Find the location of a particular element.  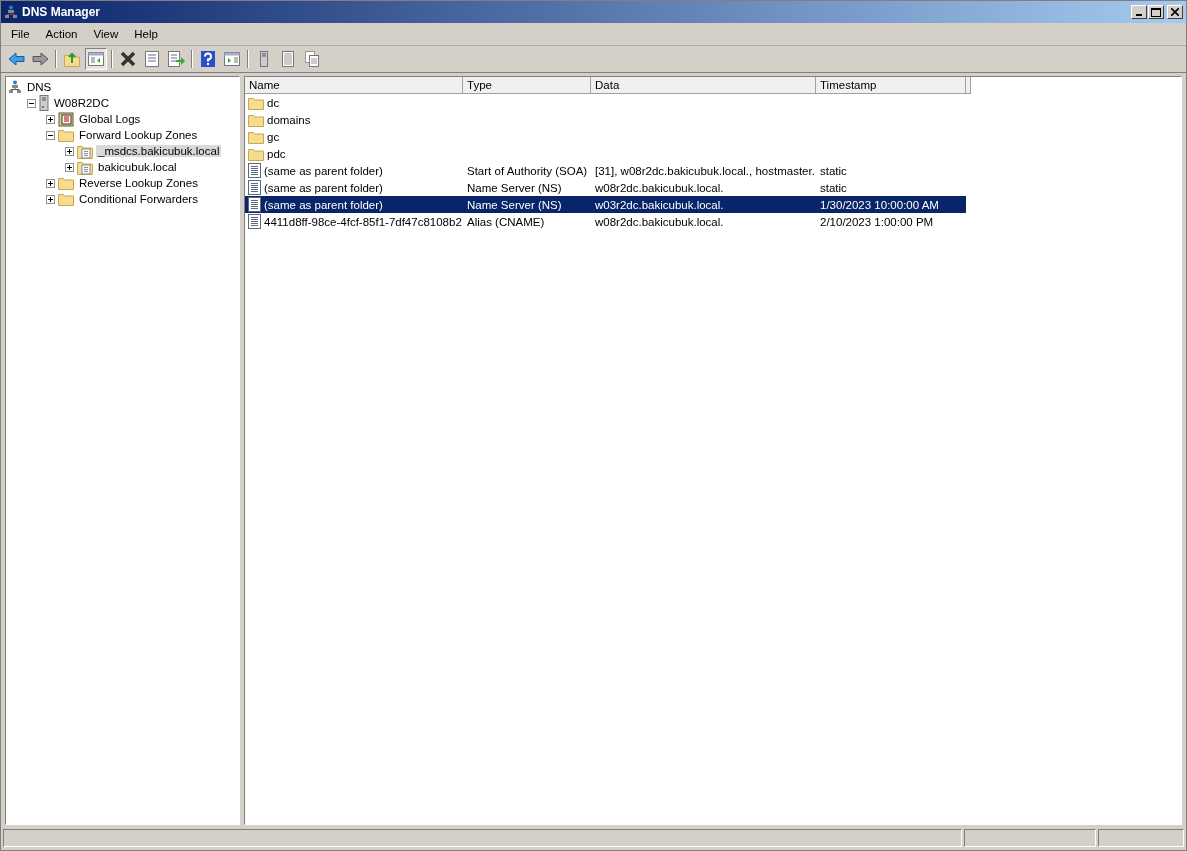

record-list-icon is located at coordinates (288, 59).